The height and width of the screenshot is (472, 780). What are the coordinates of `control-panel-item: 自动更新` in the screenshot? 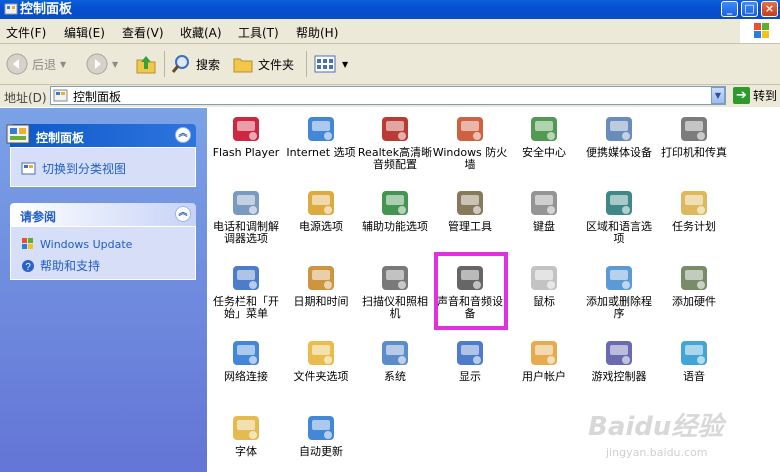 It's located at (321, 434).